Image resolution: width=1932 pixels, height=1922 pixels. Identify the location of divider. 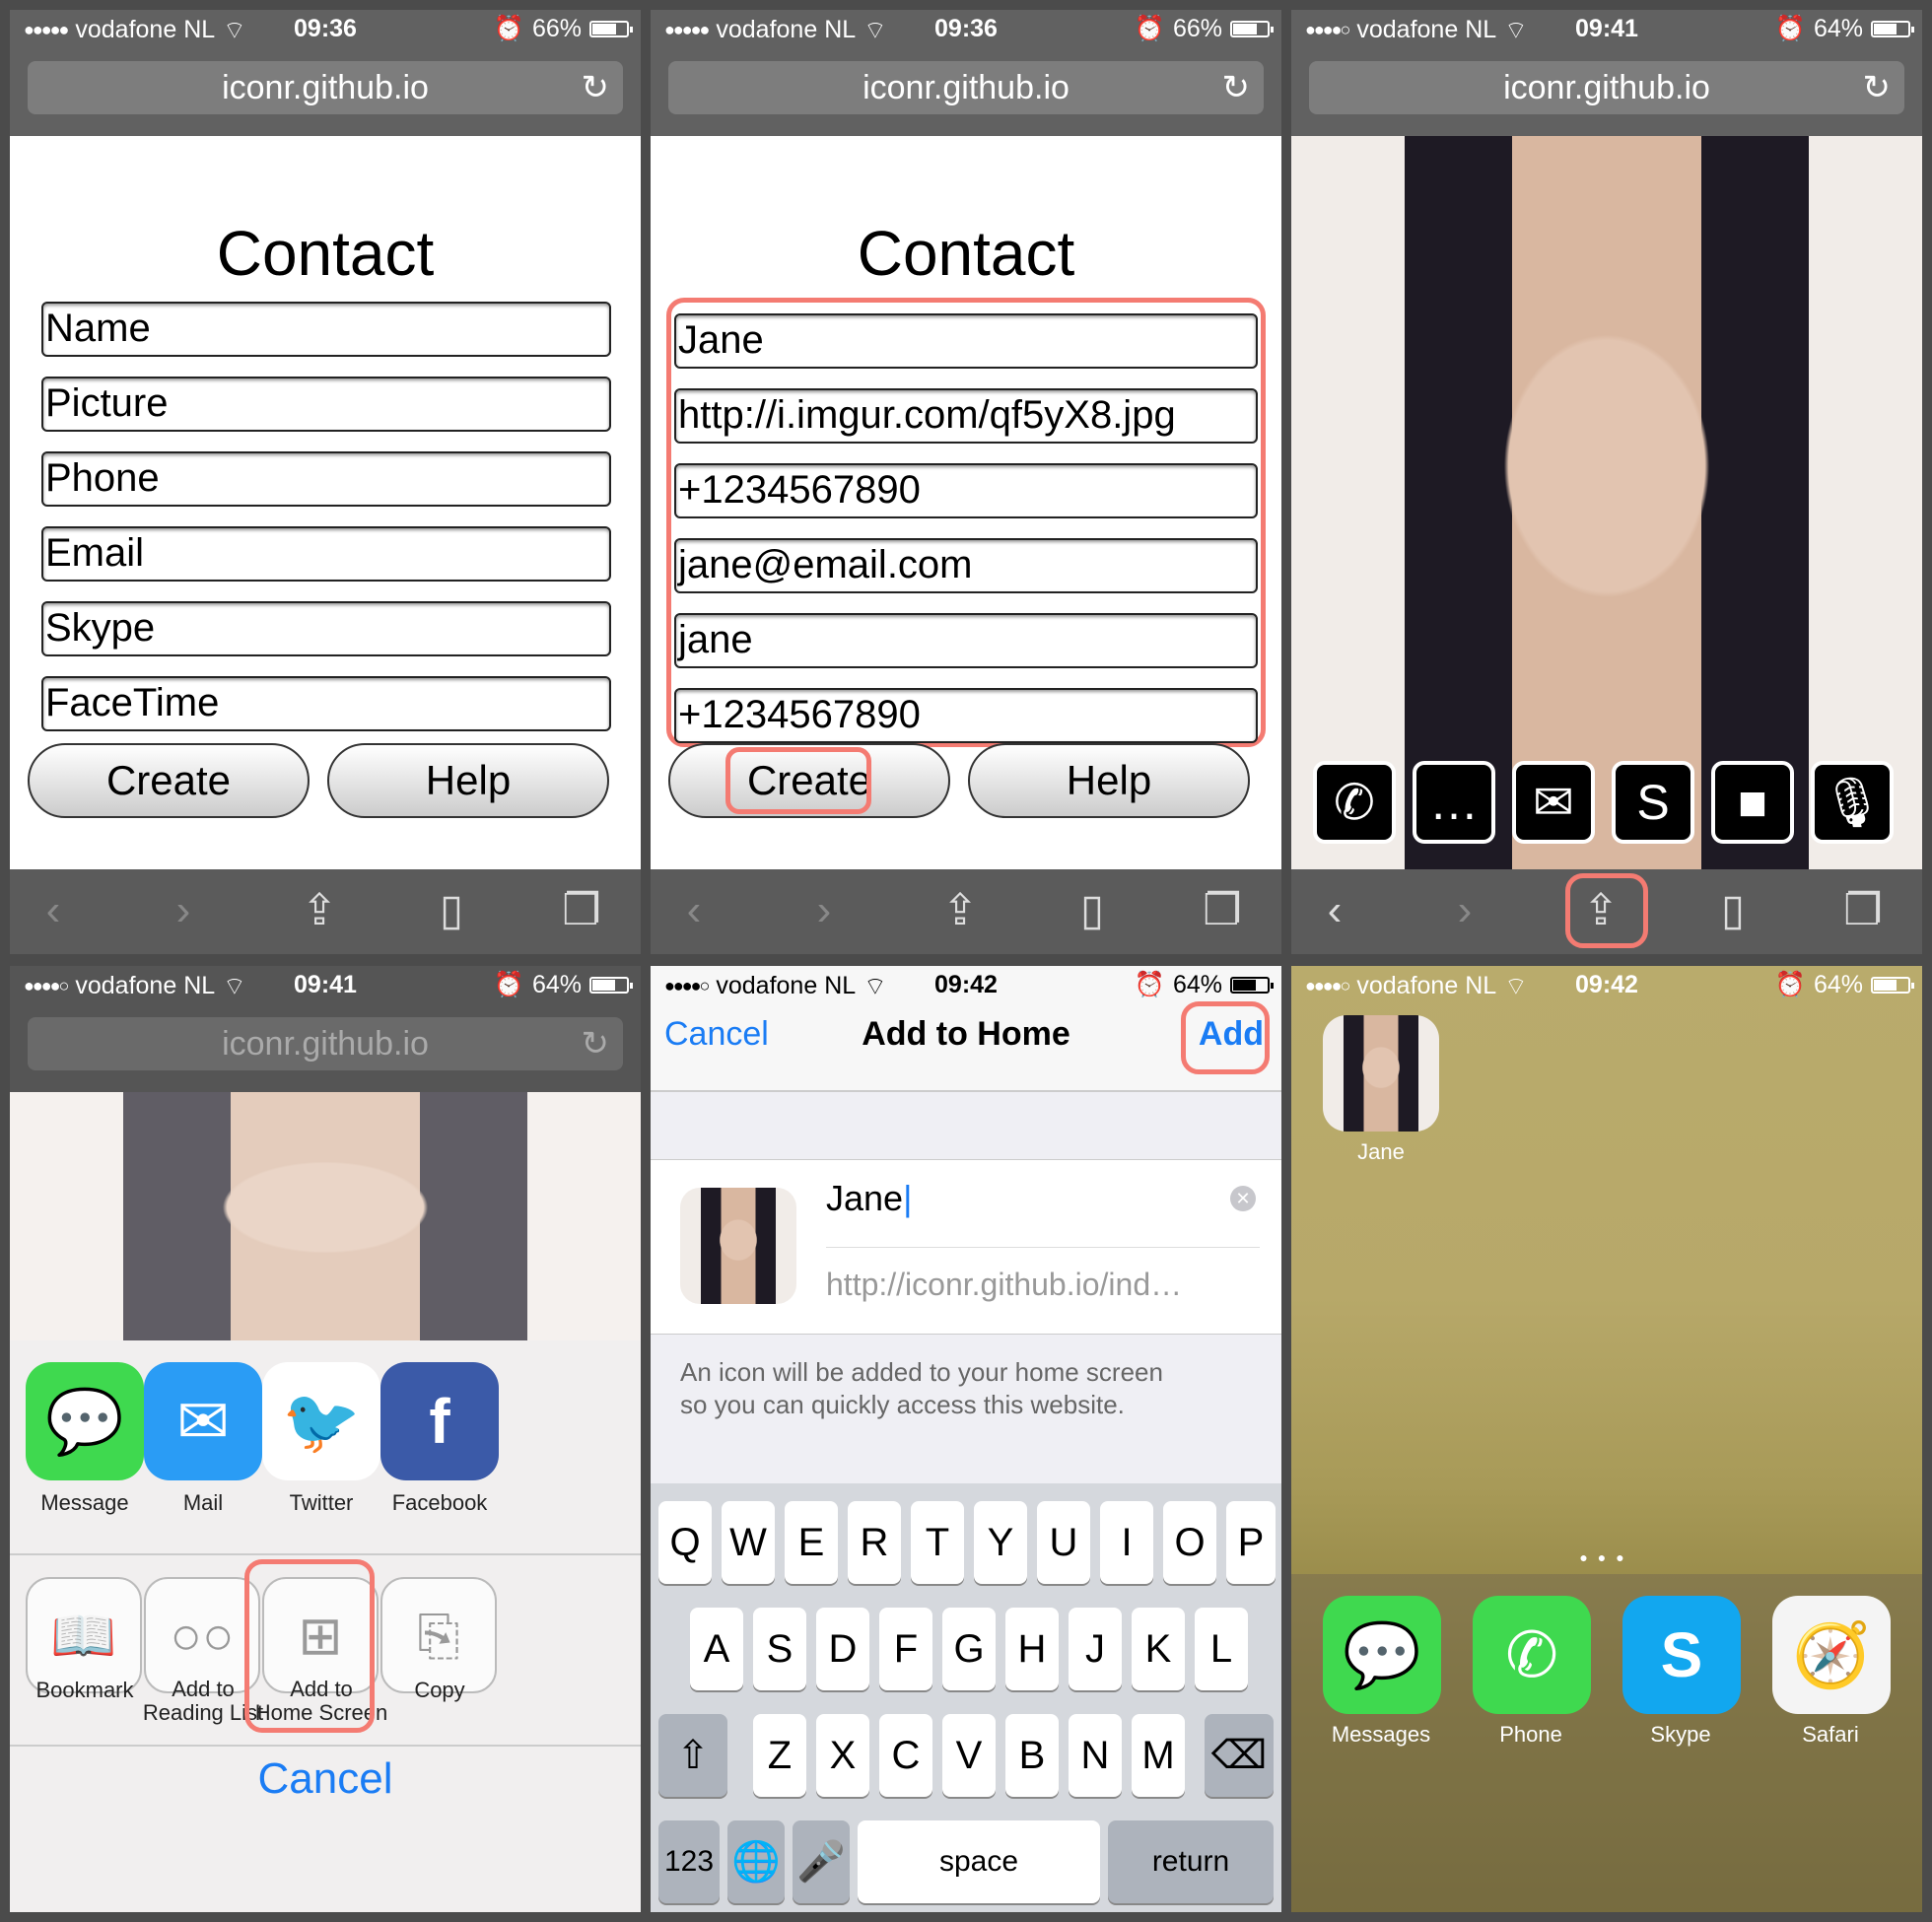
(326, 1746).